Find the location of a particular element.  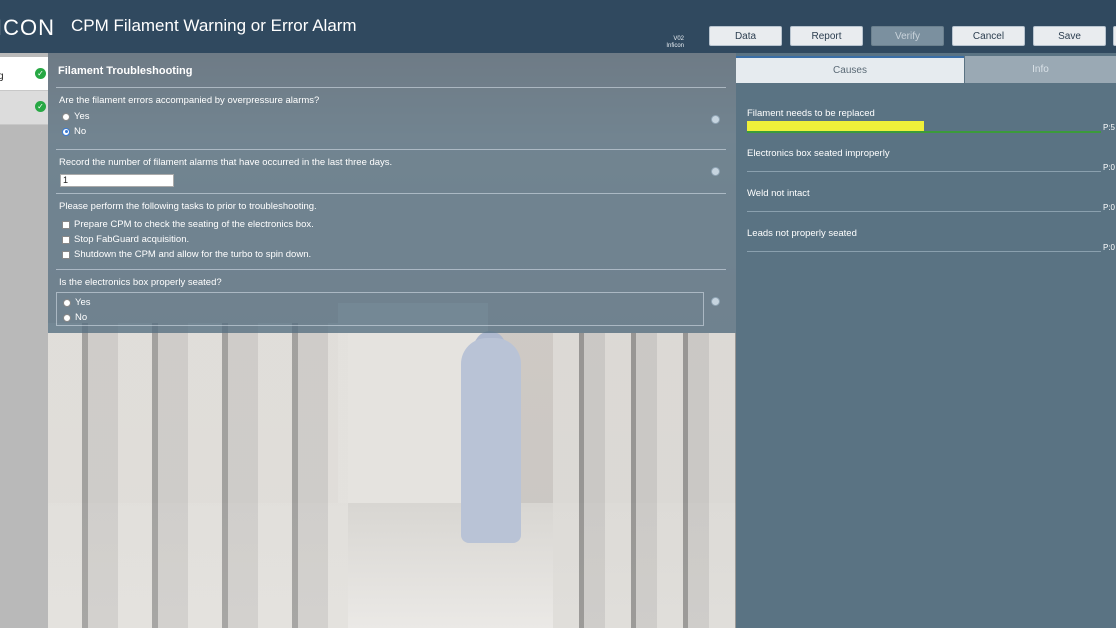

data-button: Data is located at coordinates (745, 36).